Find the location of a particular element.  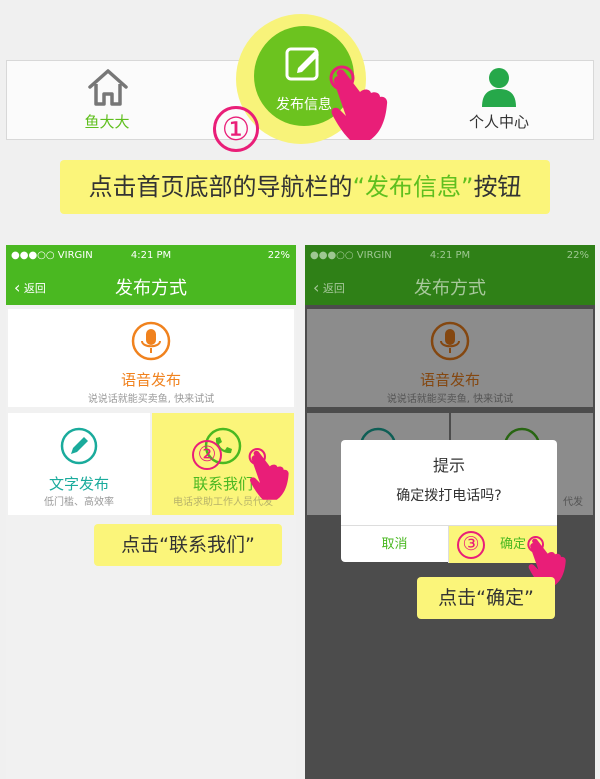

nav-item-profile: 个人中心 is located at coordinates (499, 101).